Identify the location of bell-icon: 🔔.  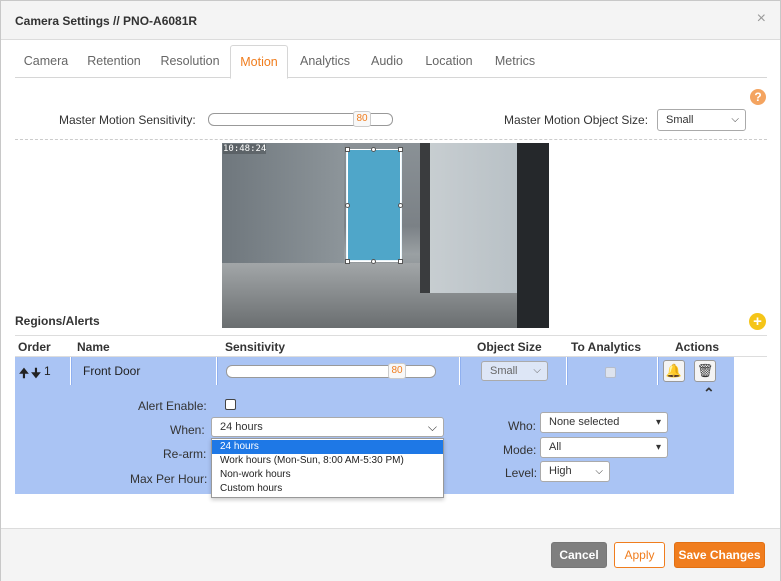
(674, 371).